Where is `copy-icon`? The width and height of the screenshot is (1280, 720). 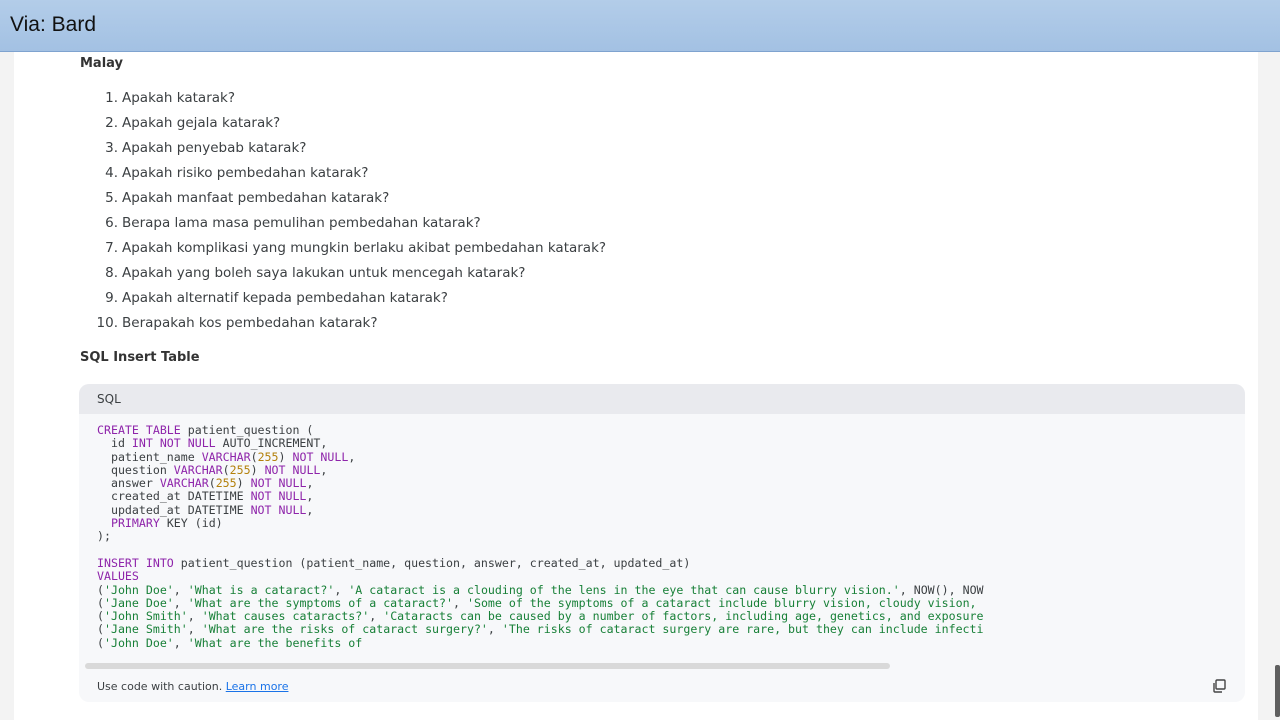 copy-icon is located at coordinates (1219, 686).